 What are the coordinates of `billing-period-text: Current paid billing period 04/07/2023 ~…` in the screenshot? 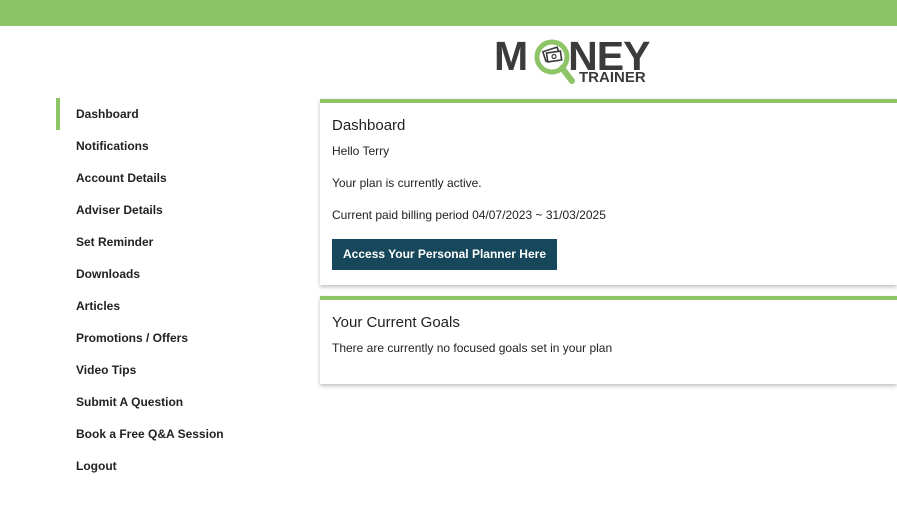 It's located at (469, 215).